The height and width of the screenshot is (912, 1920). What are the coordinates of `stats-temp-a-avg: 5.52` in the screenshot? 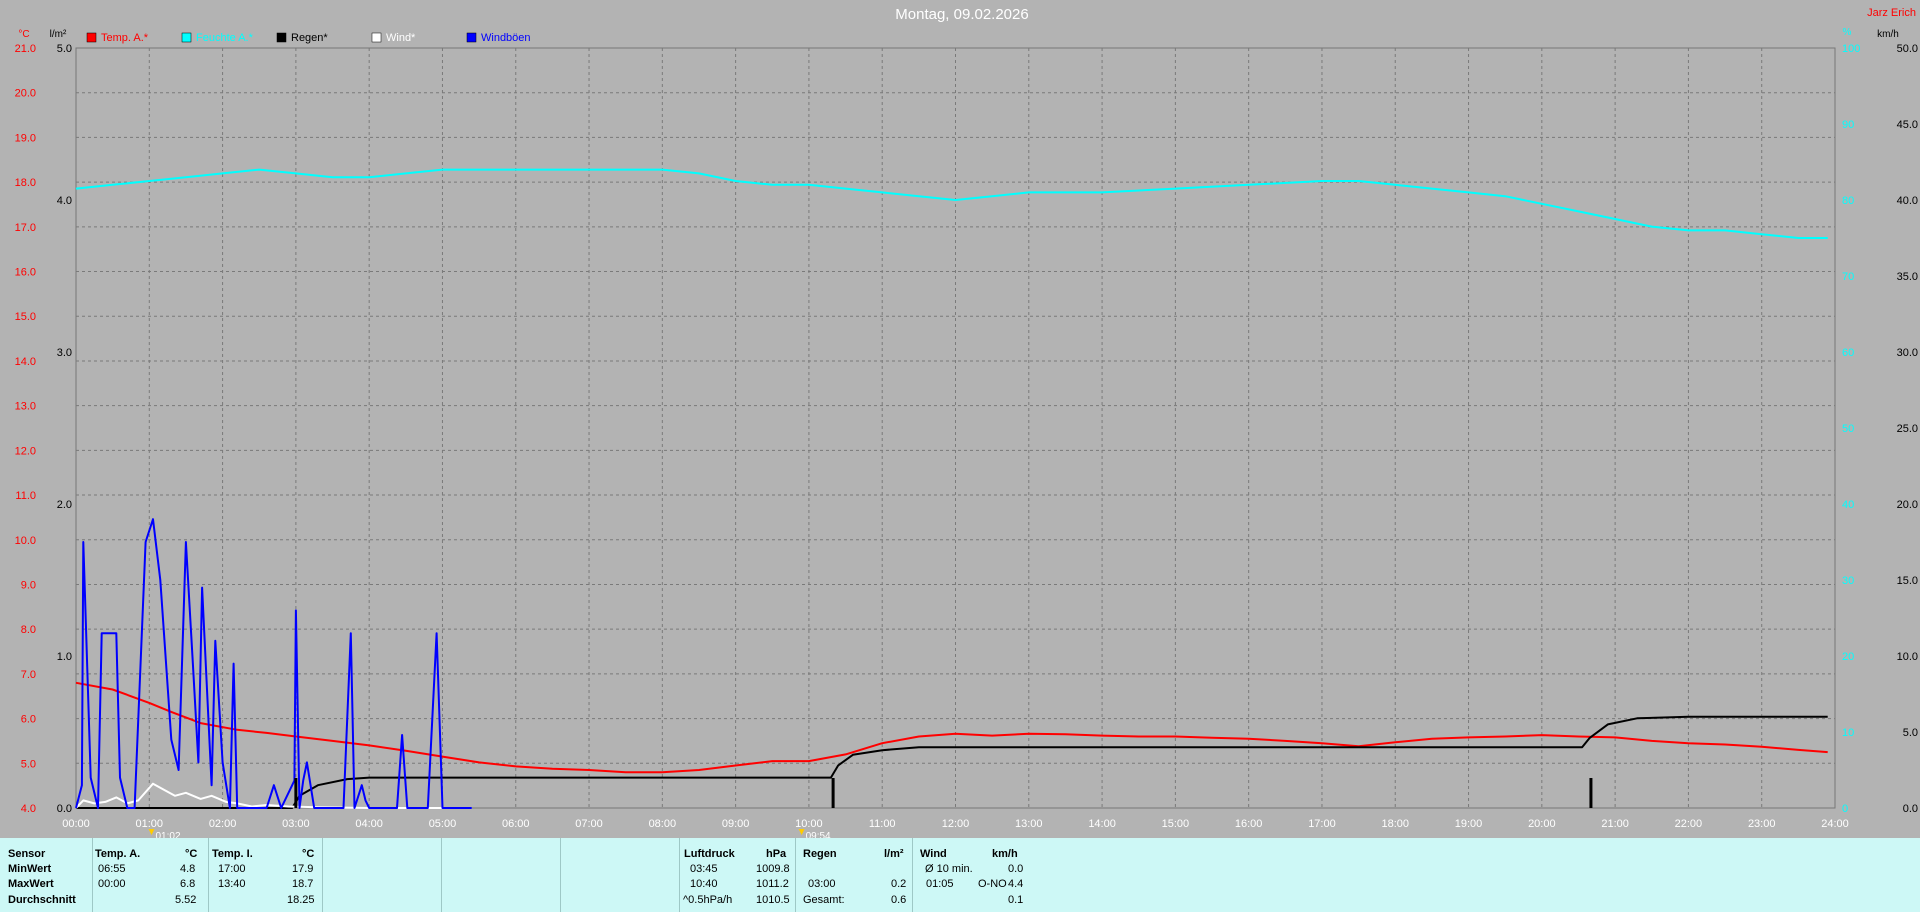 It's located at (186, 900).